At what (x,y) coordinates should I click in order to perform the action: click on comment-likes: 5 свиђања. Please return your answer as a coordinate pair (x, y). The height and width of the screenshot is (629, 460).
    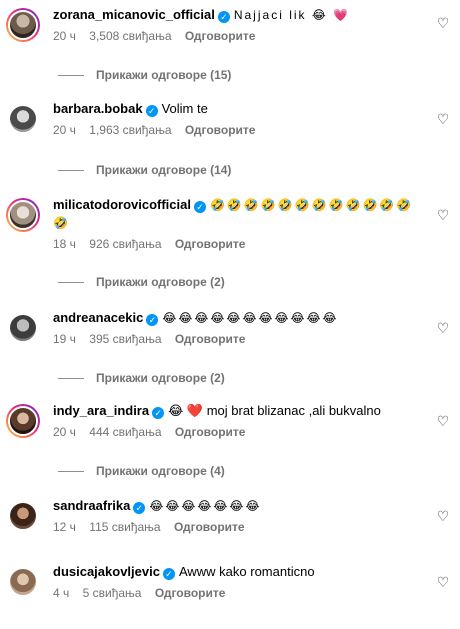
    Looking at the image, I should click on (112, 593).